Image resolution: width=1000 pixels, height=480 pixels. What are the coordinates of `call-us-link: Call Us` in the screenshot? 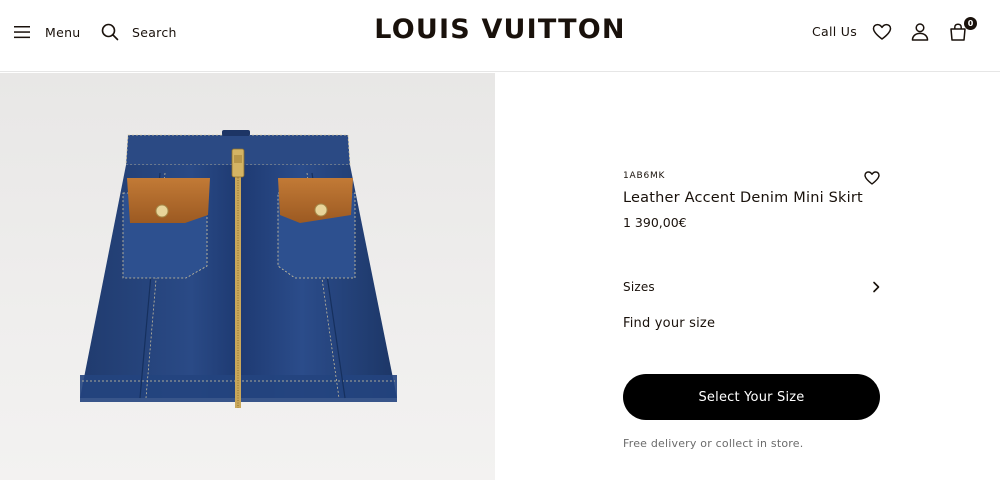 It's located at (834, 31).